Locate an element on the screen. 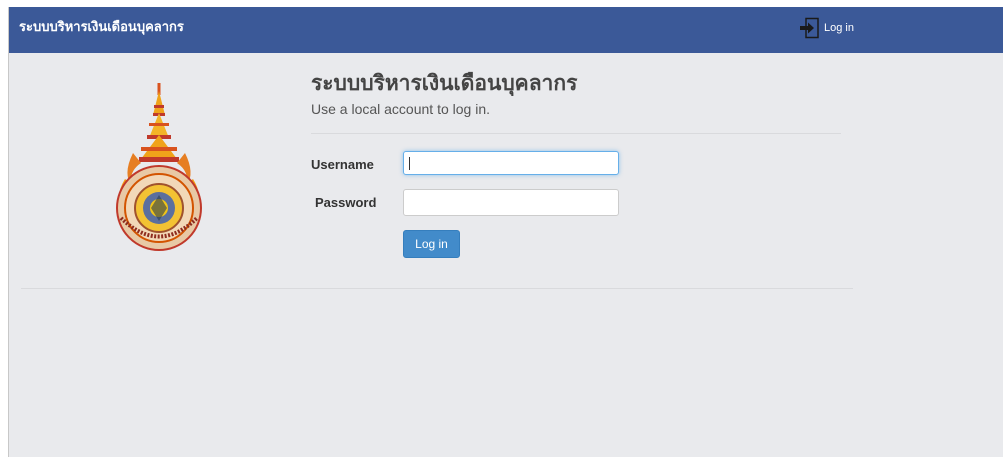  navbar-login-link: Log in is located at coordinates (826, 28).